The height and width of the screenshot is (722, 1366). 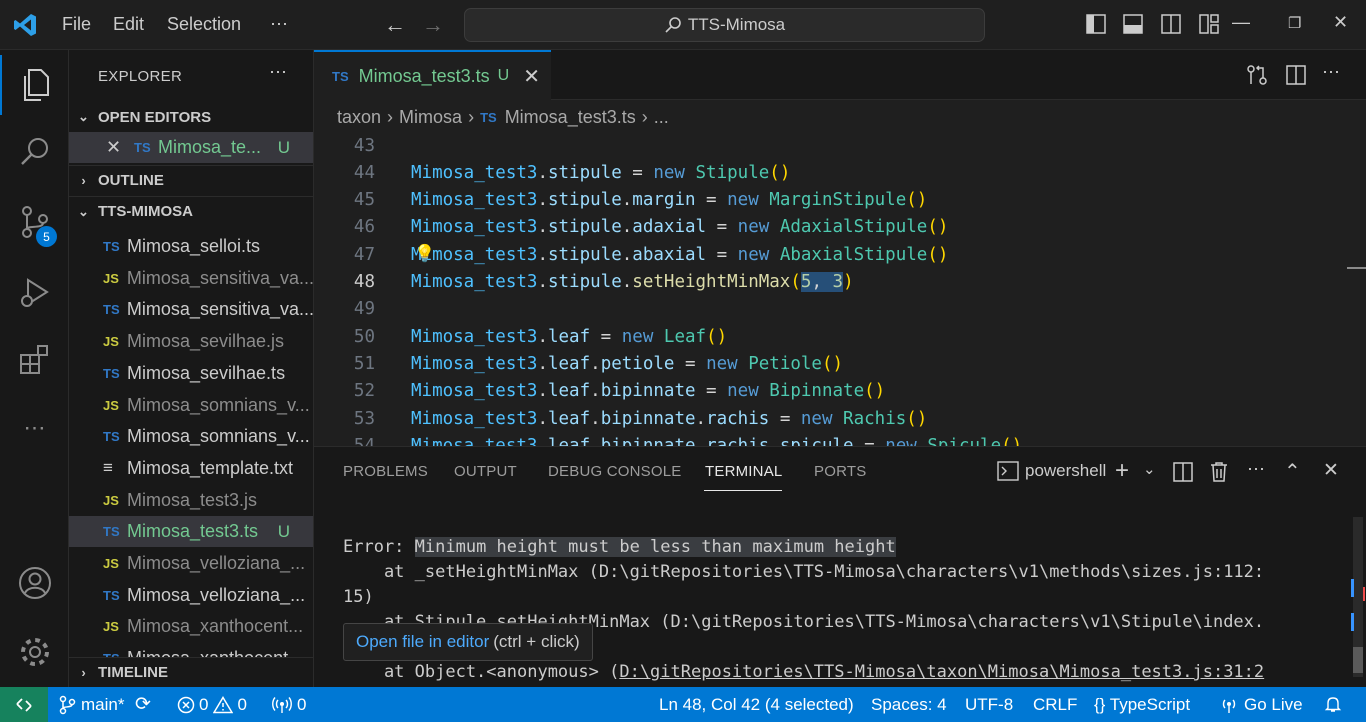 I want to click on editor-more-icon: ⋯, so click(x=1331, y=72).